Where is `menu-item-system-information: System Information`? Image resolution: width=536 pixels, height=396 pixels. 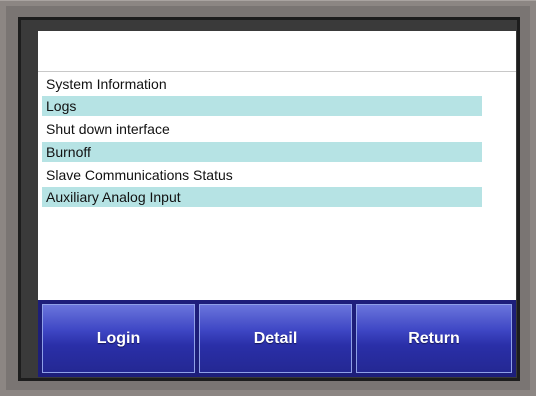 menu-item-system-information: System Information is located at coordinates (262, 84).